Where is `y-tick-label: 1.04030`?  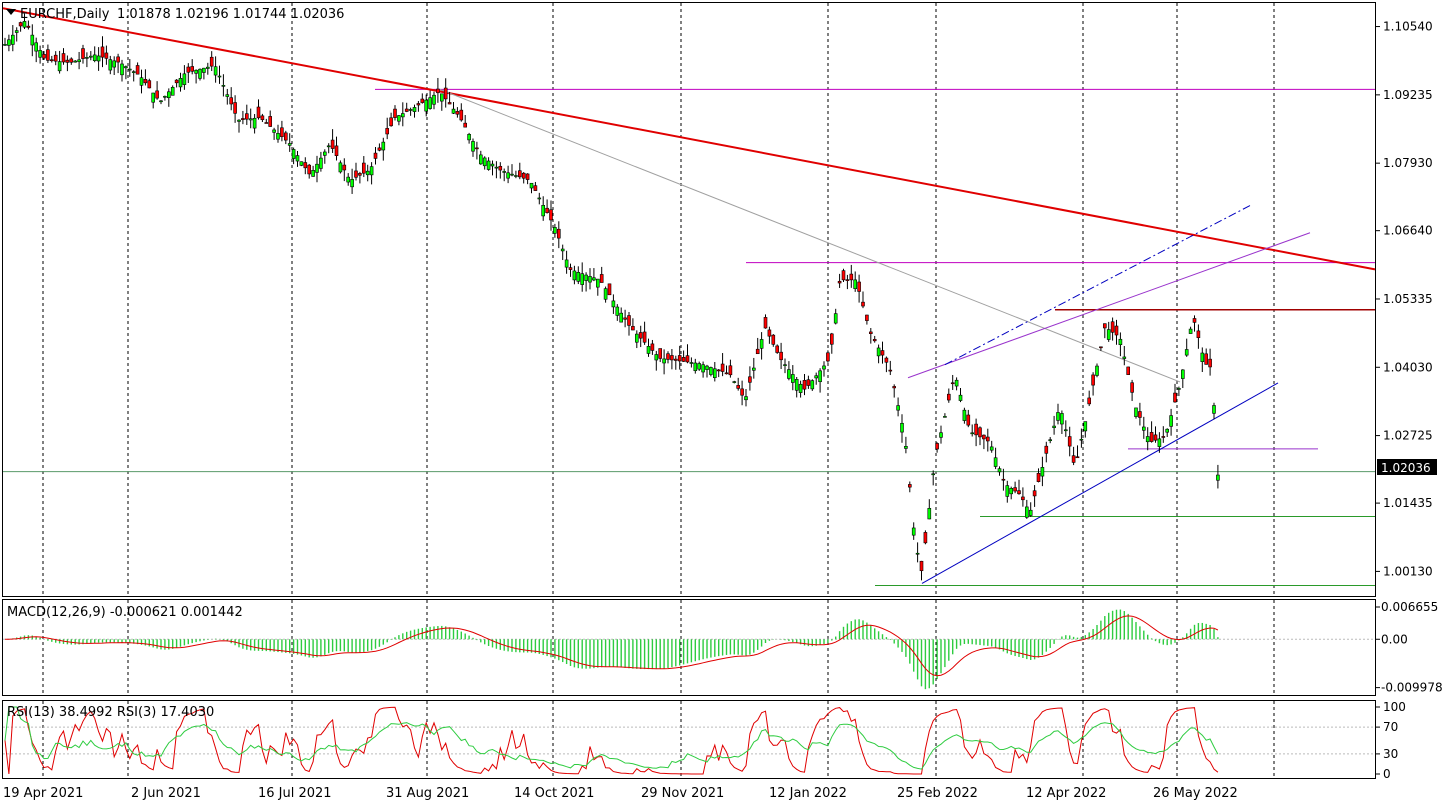 y-tick-label: 1.04030 is located at coordinates (1408, 367).